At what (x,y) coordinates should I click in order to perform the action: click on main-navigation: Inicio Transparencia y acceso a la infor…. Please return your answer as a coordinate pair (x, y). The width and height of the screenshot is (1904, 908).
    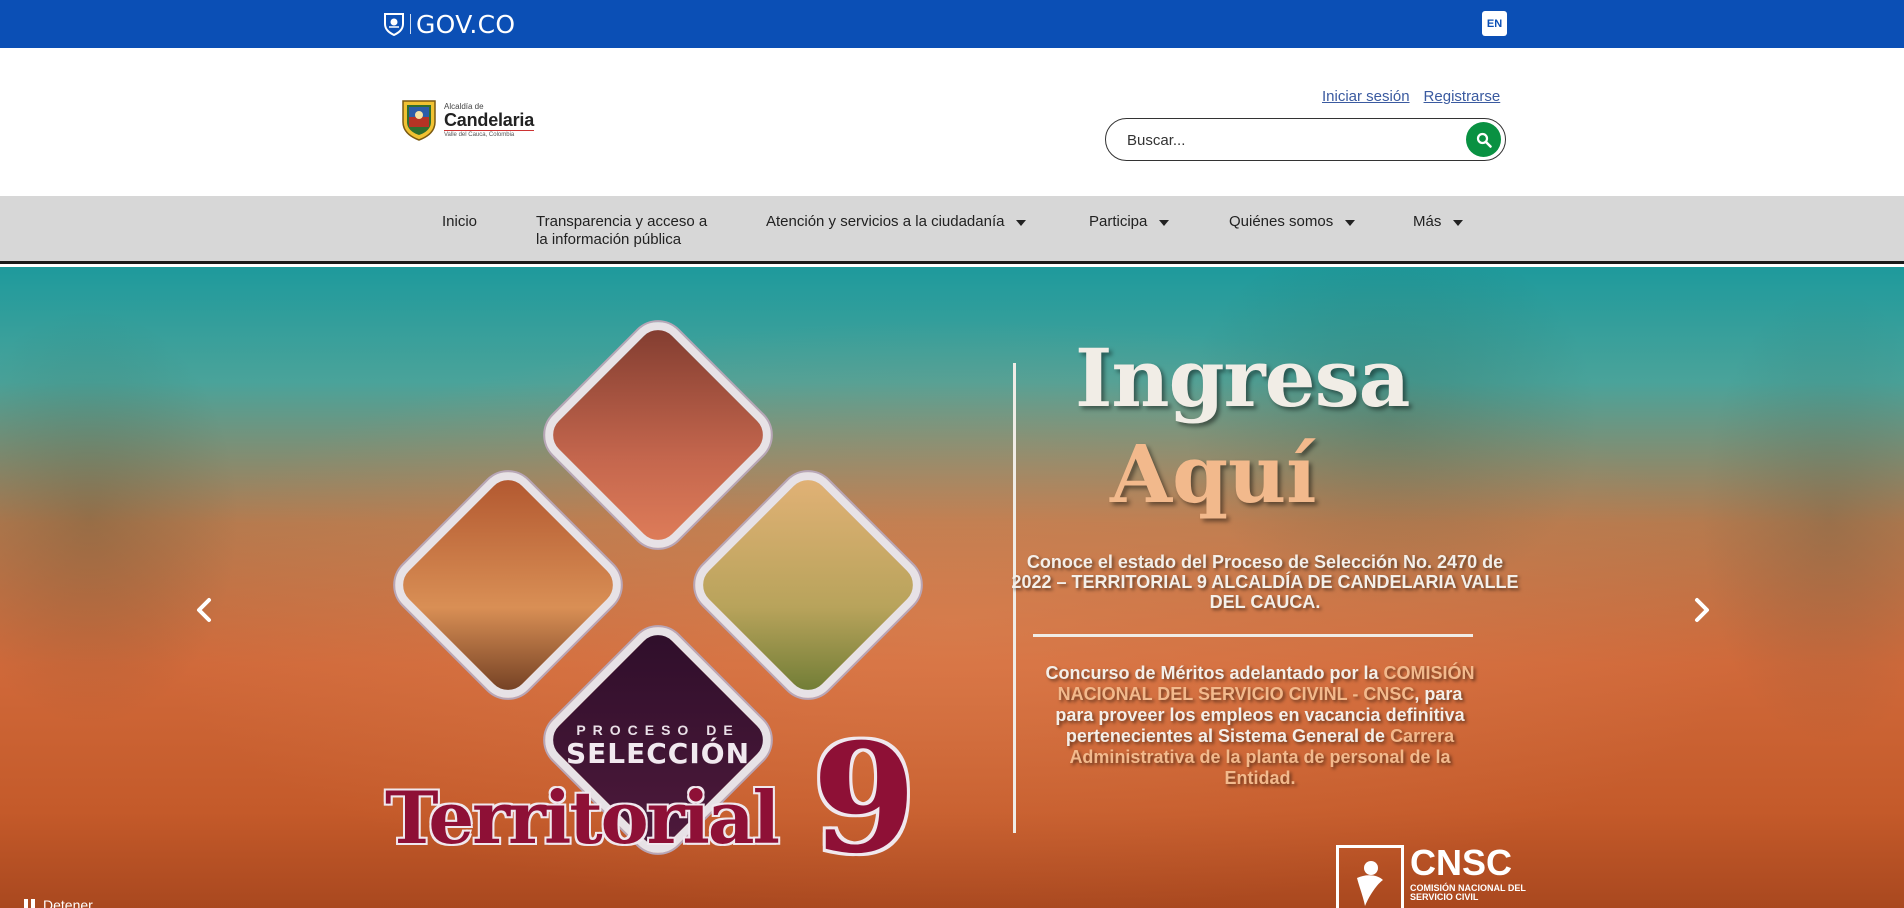
    Looking at the image, I should click on (952, 230).